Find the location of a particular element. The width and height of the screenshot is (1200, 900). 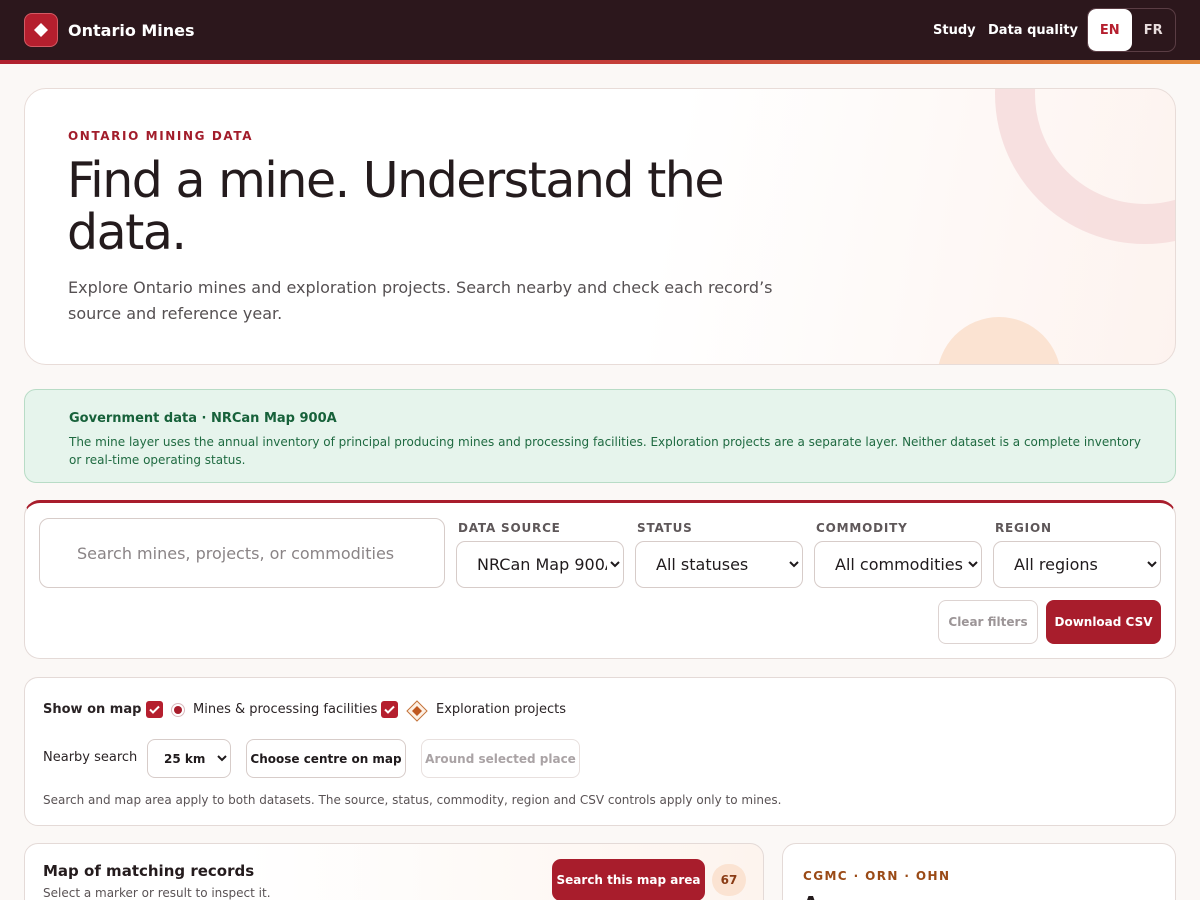

nav-data-quality-link: Data quality is located at coordinates (1033, 30).